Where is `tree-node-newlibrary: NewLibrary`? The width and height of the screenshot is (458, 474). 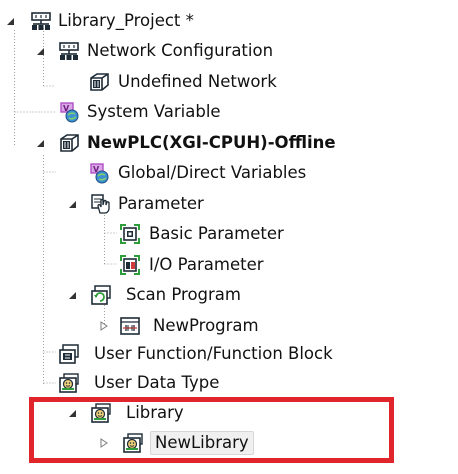
tree-node-newlibrary: NewLibrary is located at coordinates (229, 443).